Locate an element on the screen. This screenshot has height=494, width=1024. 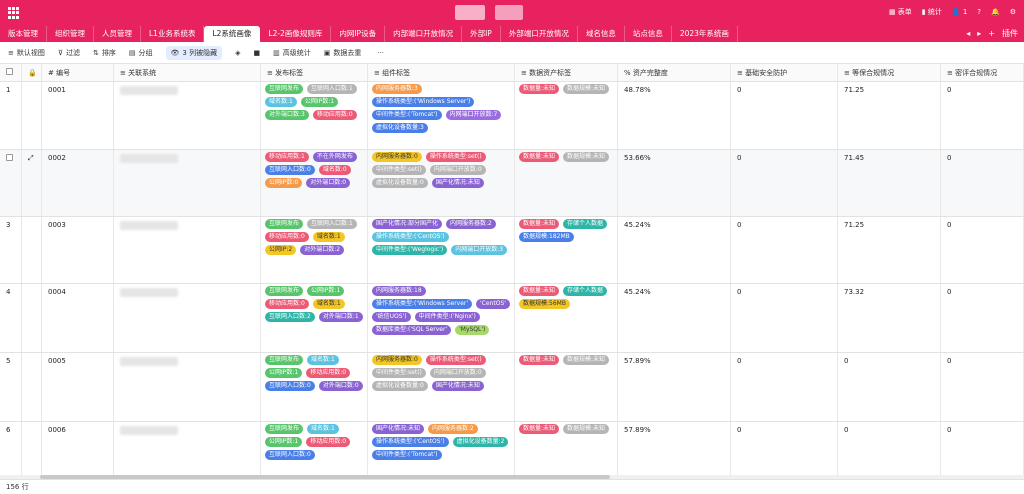
bell-icon: 🔔 is located at coordinates (995, 12).